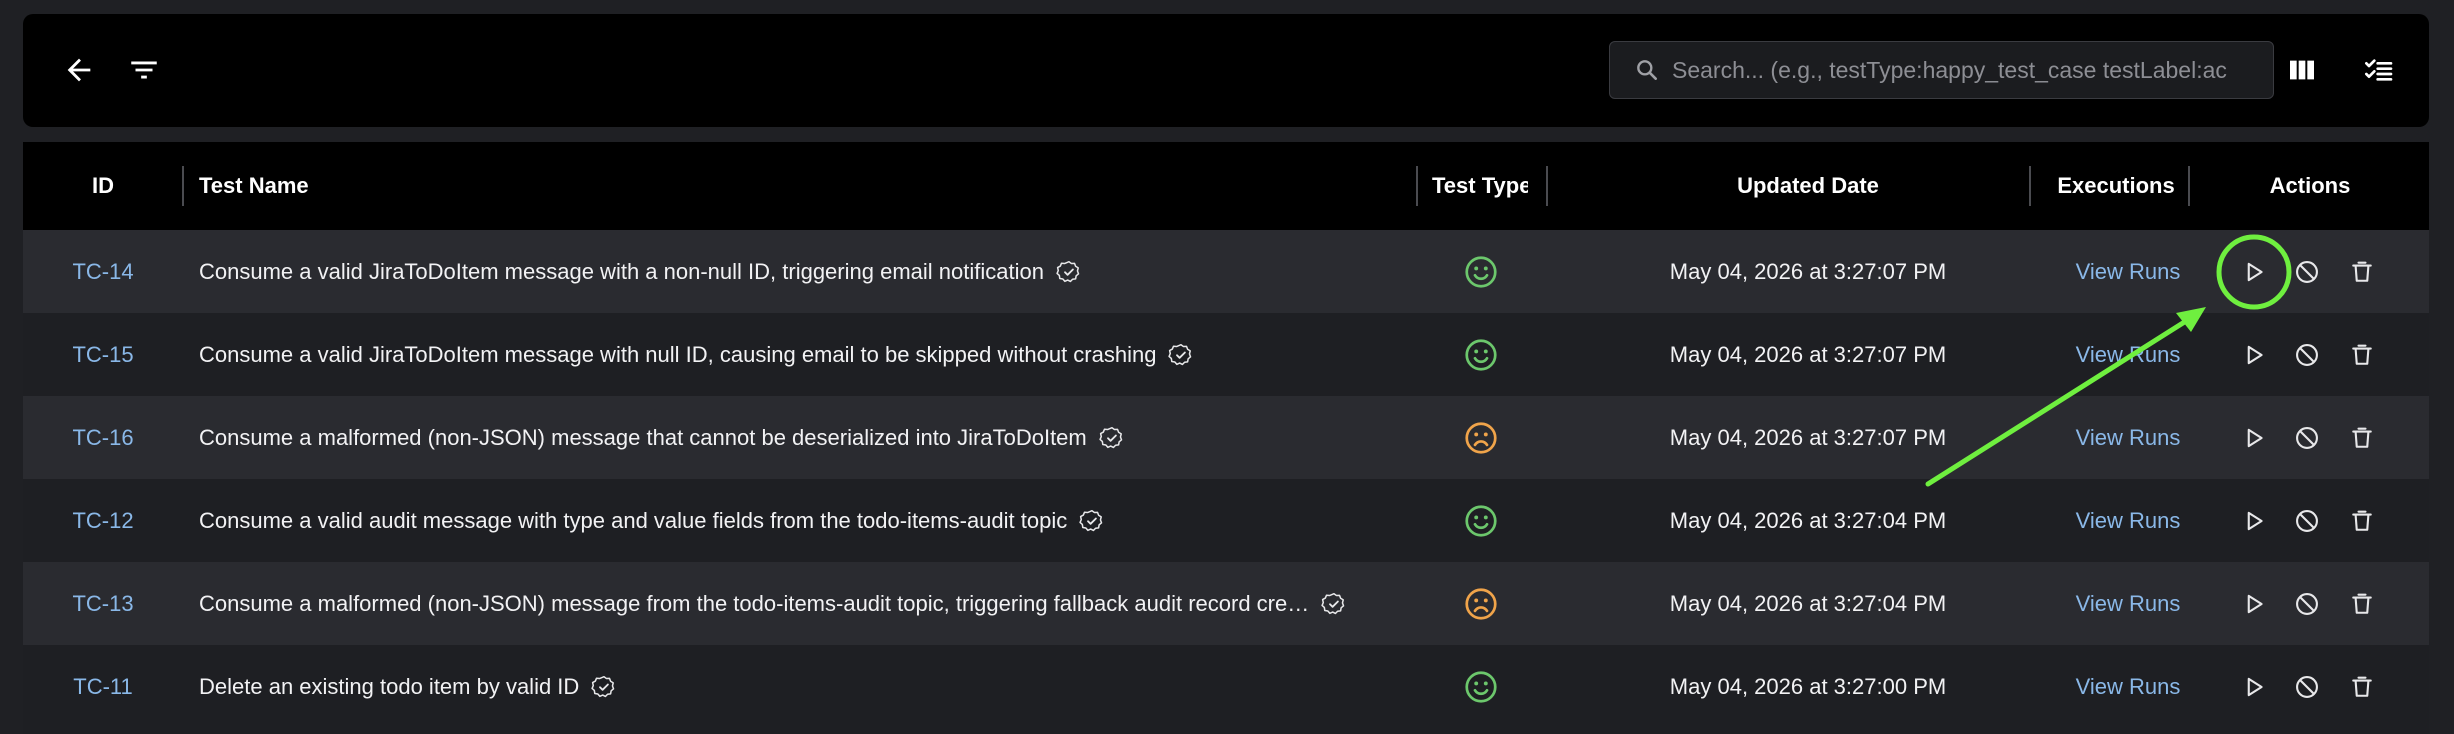 This screenshot has width=2454, height=734. Describe the element at coordinates (814, 686) in the screenshot. I see `test-name-cell: Delete an existing todo item by valid ID` at that location.